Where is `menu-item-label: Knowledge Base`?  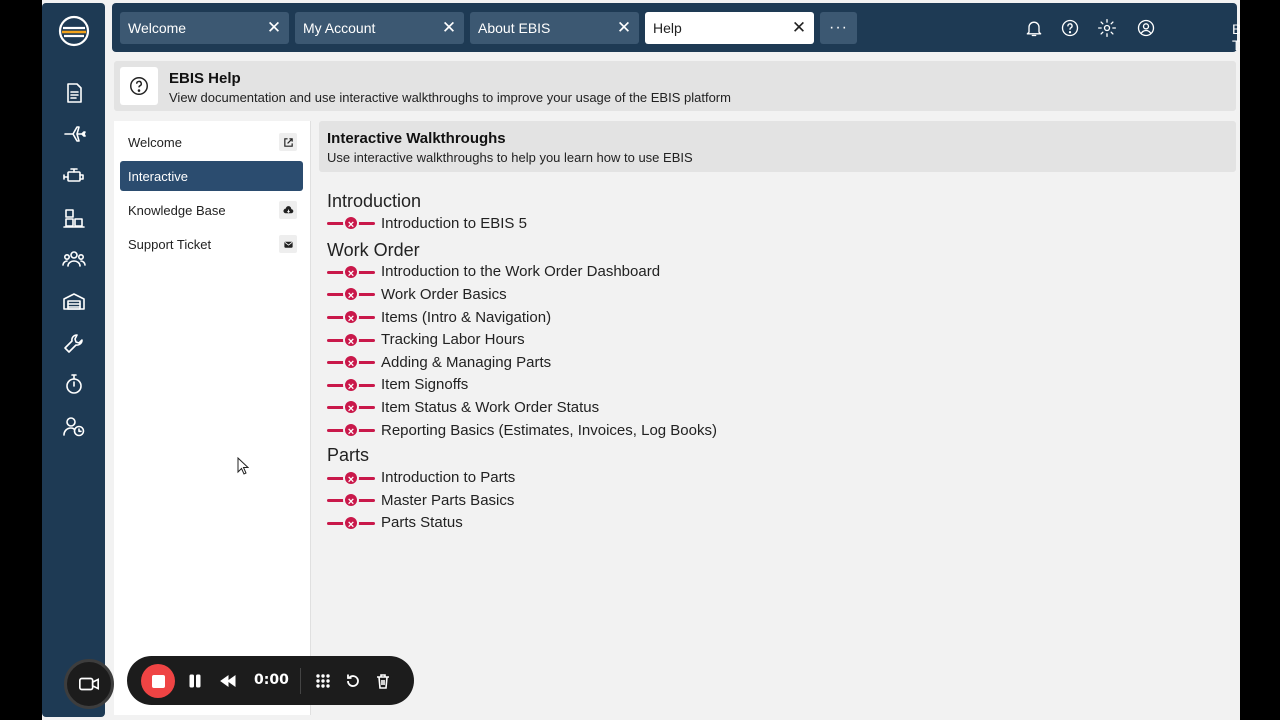 menu-item-label: Knowledge Base is located at coordinates (177, 210).